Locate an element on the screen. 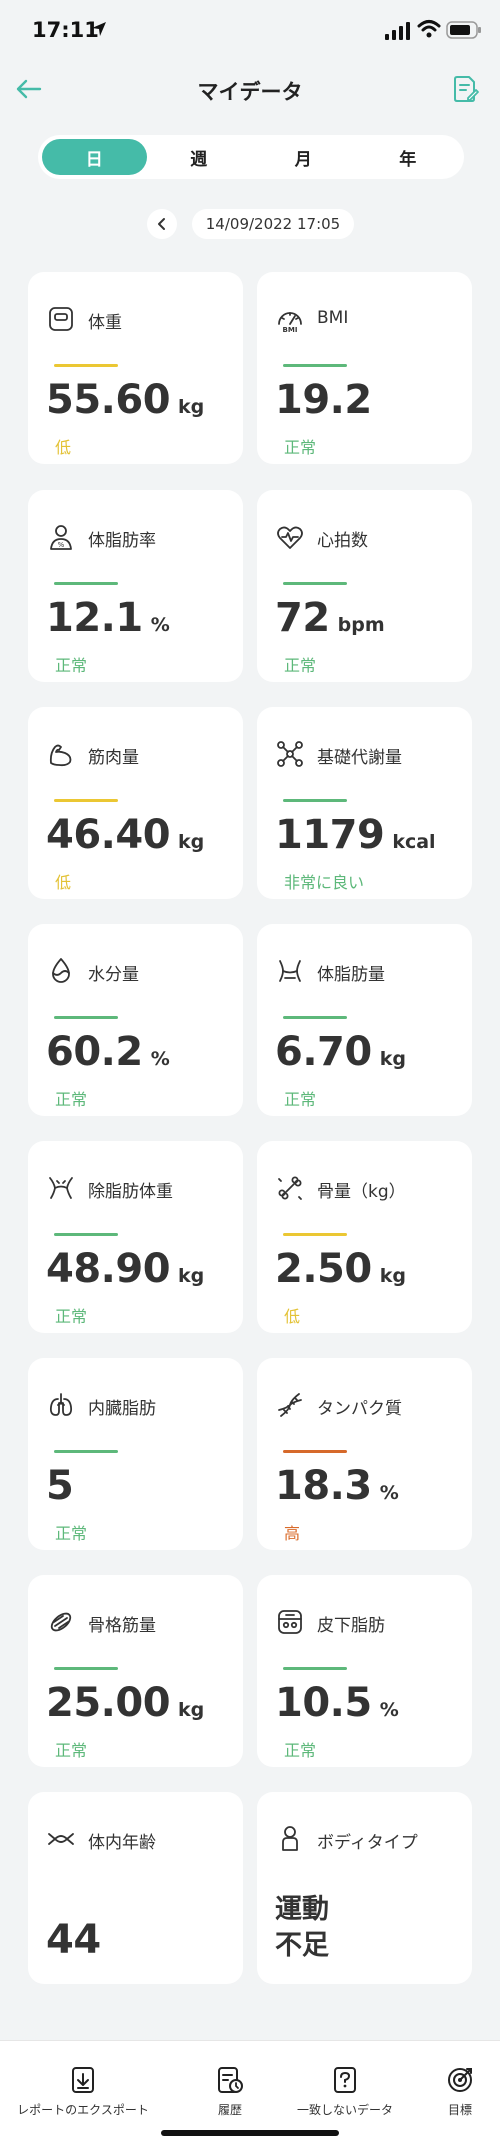 The image size is (500, 2150). body-type-icon is located at coordinates (290, 1838).